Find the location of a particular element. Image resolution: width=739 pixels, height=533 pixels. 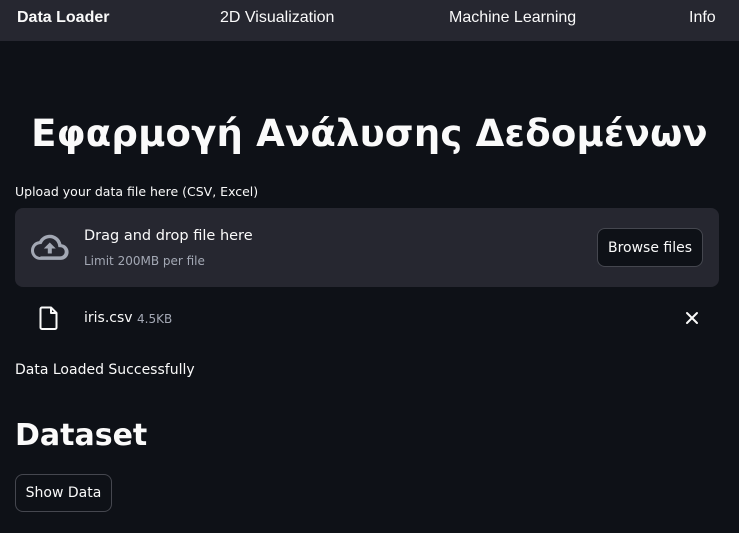

page-title: Εφαρμογή Ανάλυσης Δεδομένων is located at coordinates (369, 133).